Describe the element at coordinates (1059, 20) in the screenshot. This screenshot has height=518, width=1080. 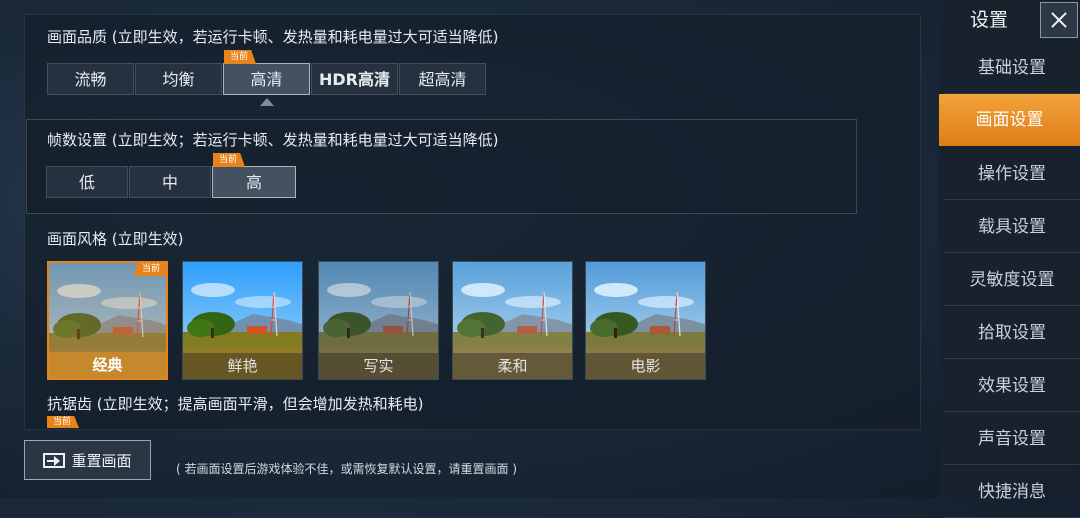
I see `close-icon` at that location.